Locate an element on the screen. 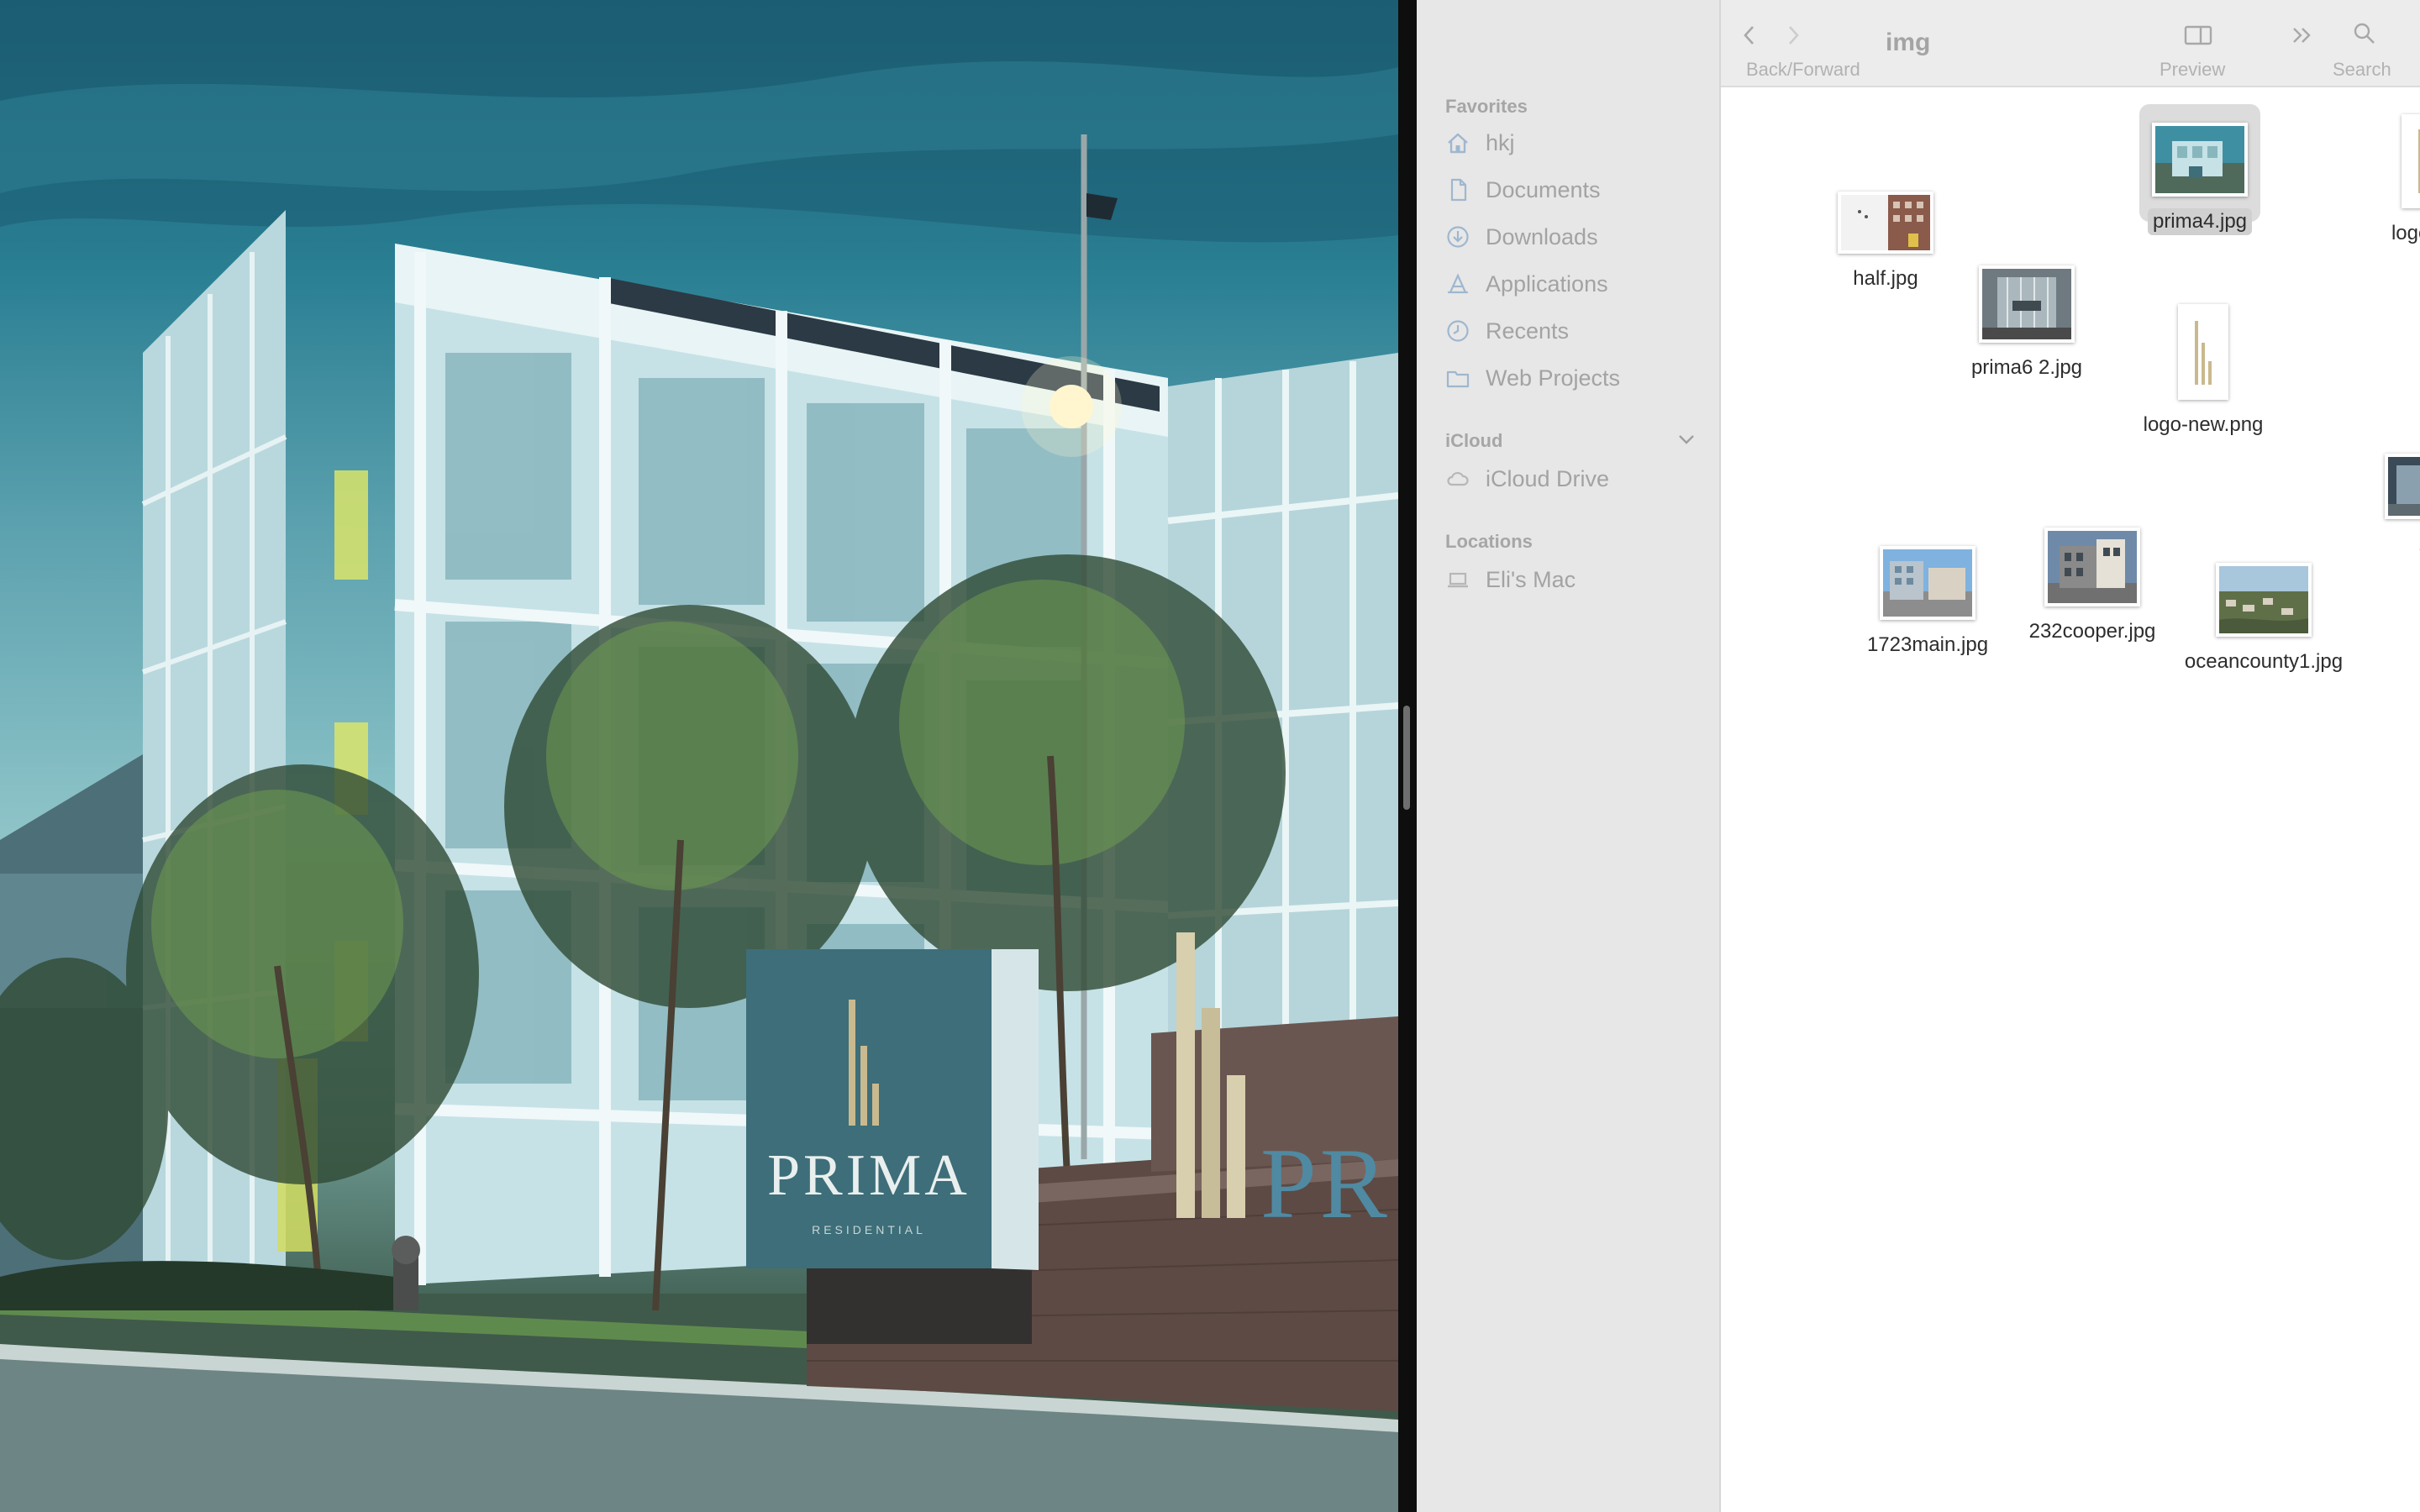 The width and height of the screenshot is (2420, 1512). chevron-right-icon is located at coordinates (1794, 35).